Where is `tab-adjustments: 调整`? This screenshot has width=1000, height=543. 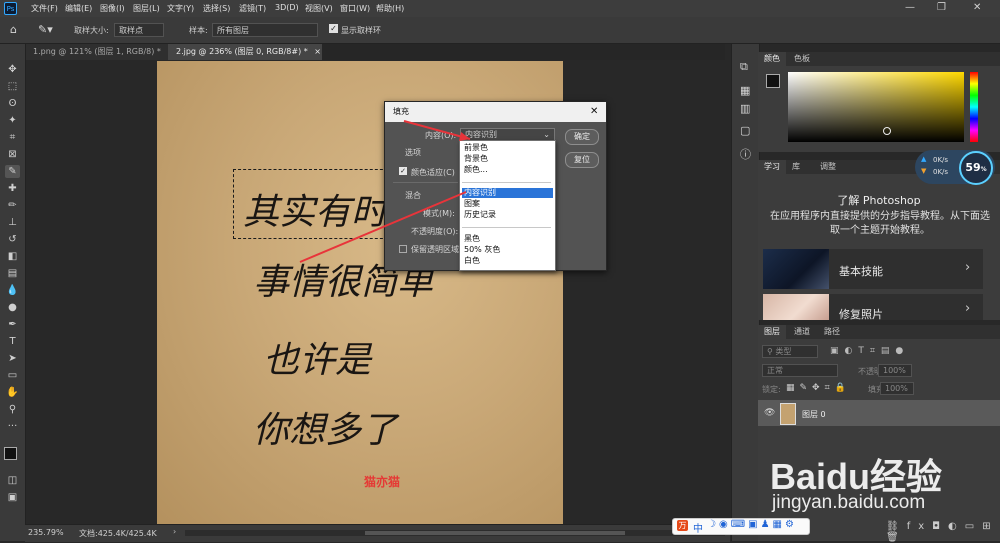
tab-adjustments: 调整 is located at coordinates (828, 167).